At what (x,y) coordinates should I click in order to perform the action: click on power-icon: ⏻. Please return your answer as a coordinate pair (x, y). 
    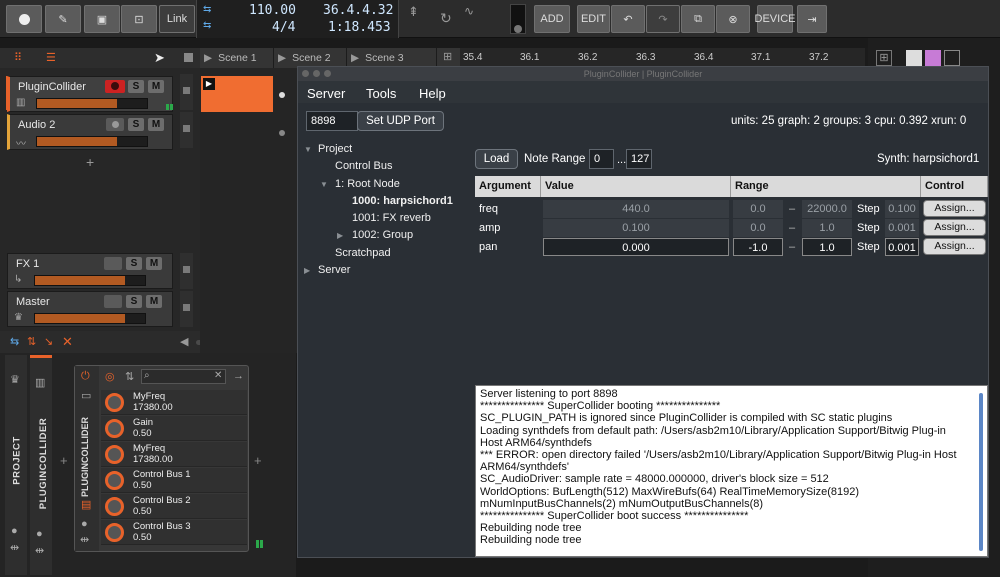
    Looking at the image, I should click on (85, 376).